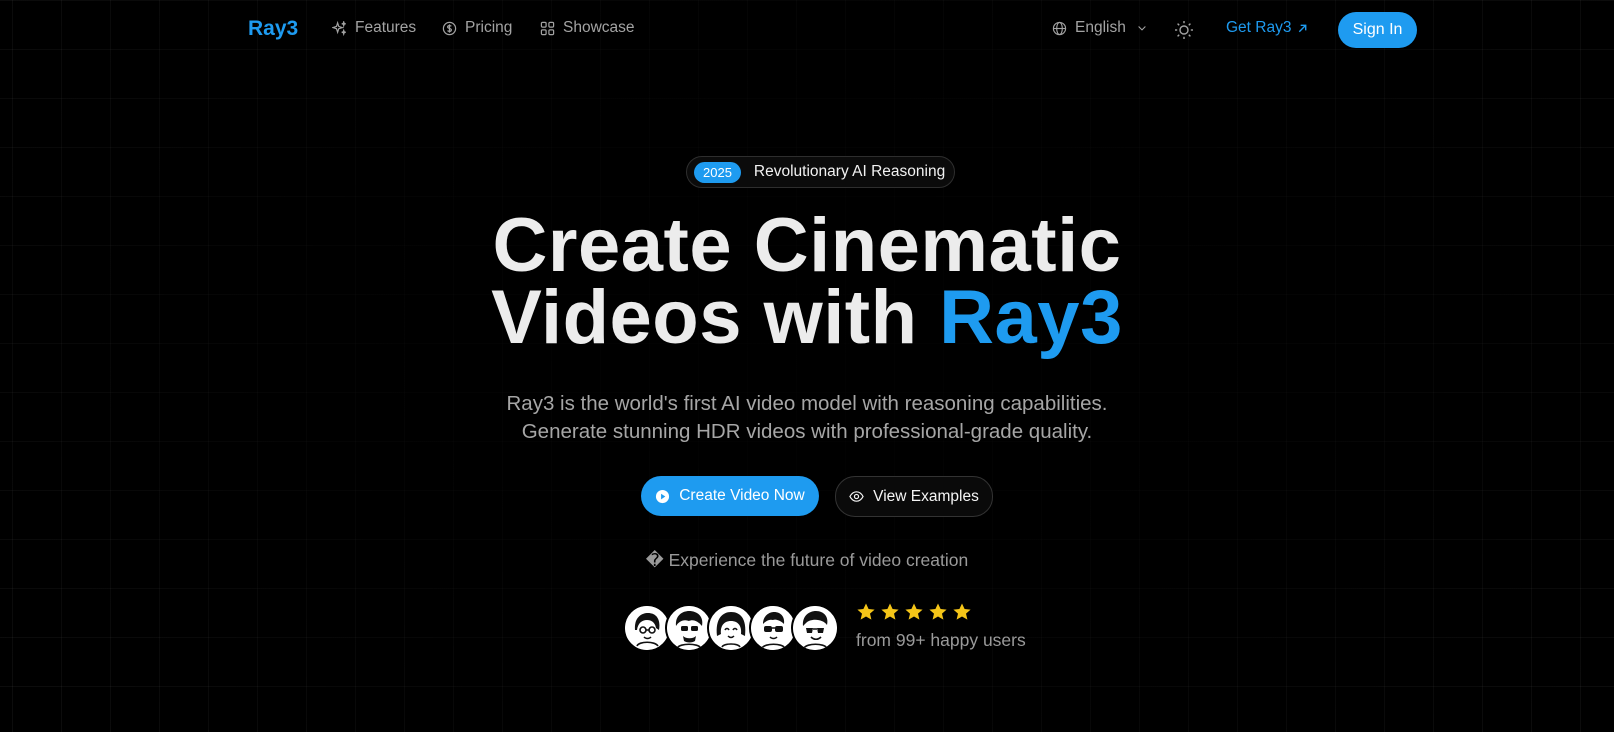 The height and width of the screenshot is (732, 1614). I want to click on headline-line-2: Videos with Ray3, so click(807, 318).